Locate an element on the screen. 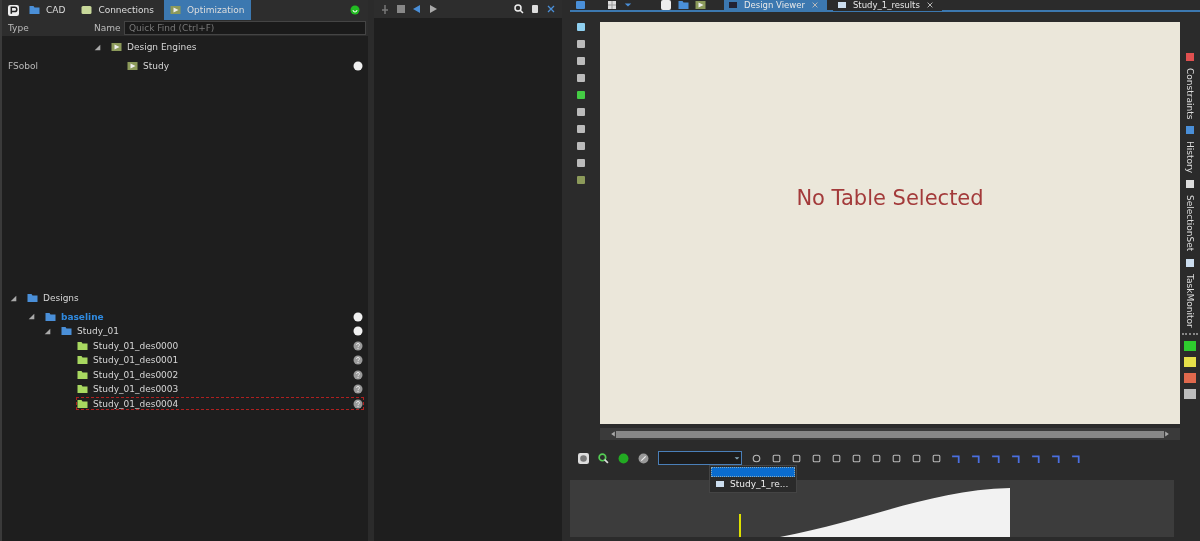 The image size is (1200, 541). scrollbar-thumb is located at coordinates (890, 434).